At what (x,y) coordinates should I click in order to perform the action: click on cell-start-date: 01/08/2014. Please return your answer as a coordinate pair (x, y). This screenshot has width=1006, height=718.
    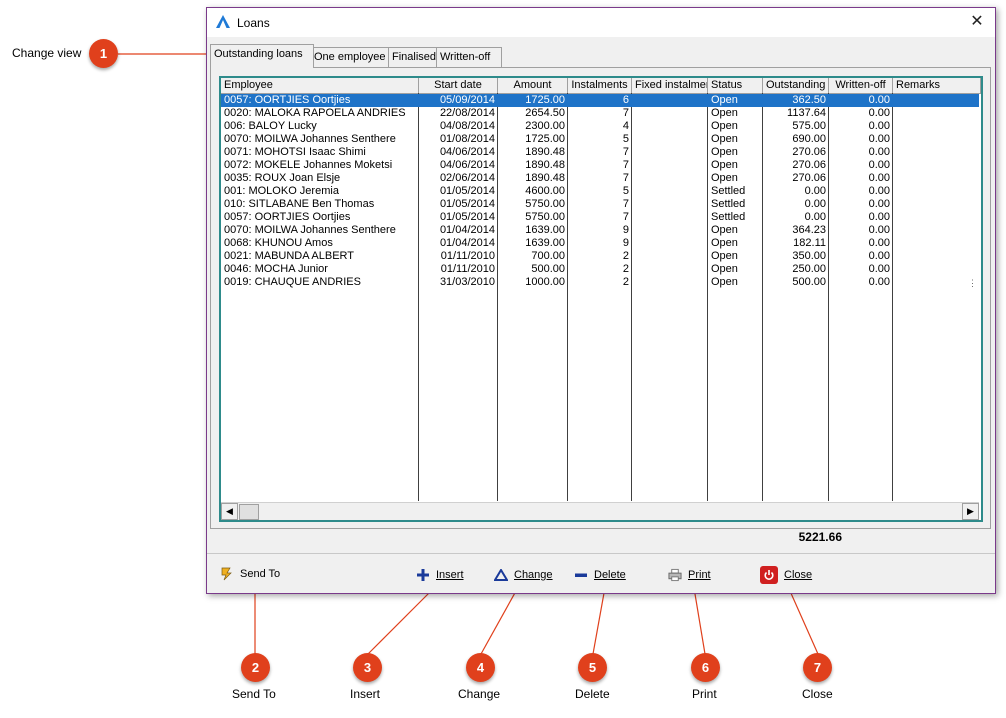
    Looking at the image, I should click on (467, 139).